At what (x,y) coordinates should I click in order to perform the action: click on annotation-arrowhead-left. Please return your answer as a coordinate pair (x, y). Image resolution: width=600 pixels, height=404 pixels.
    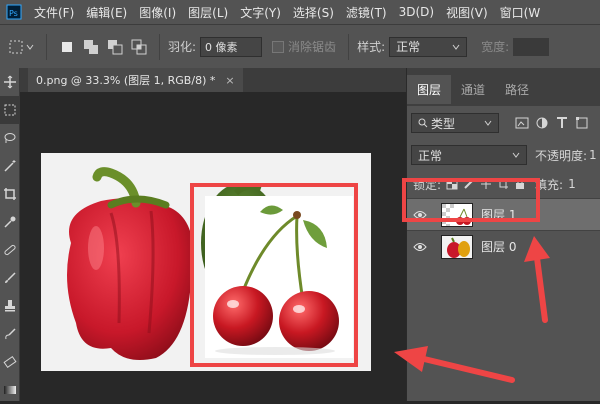
    Looking at the image, I should click on (411, 359).